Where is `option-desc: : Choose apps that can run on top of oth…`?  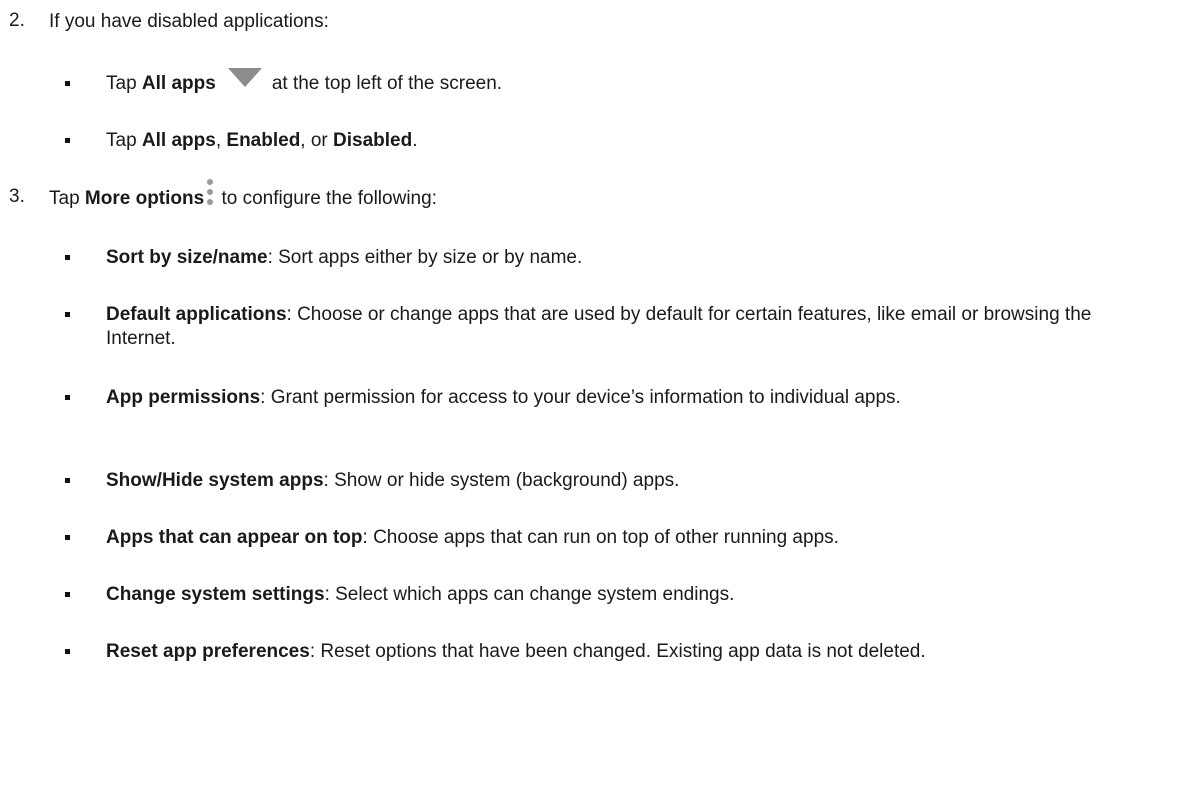 option-desc: : Choose apps that can run on top of oth… is located at coordinates (600, 537).